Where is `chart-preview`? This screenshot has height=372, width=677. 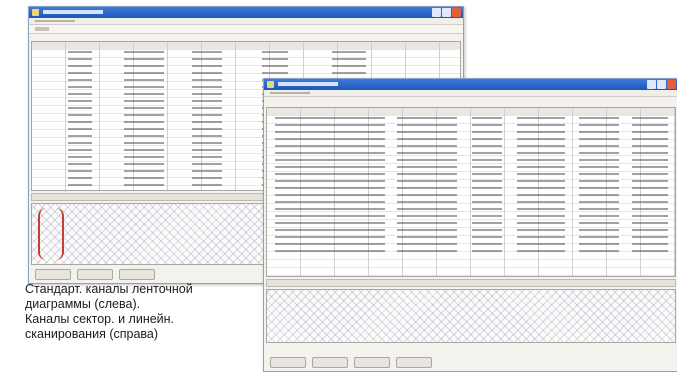
chart-preview is located at coordinates (471, 316).